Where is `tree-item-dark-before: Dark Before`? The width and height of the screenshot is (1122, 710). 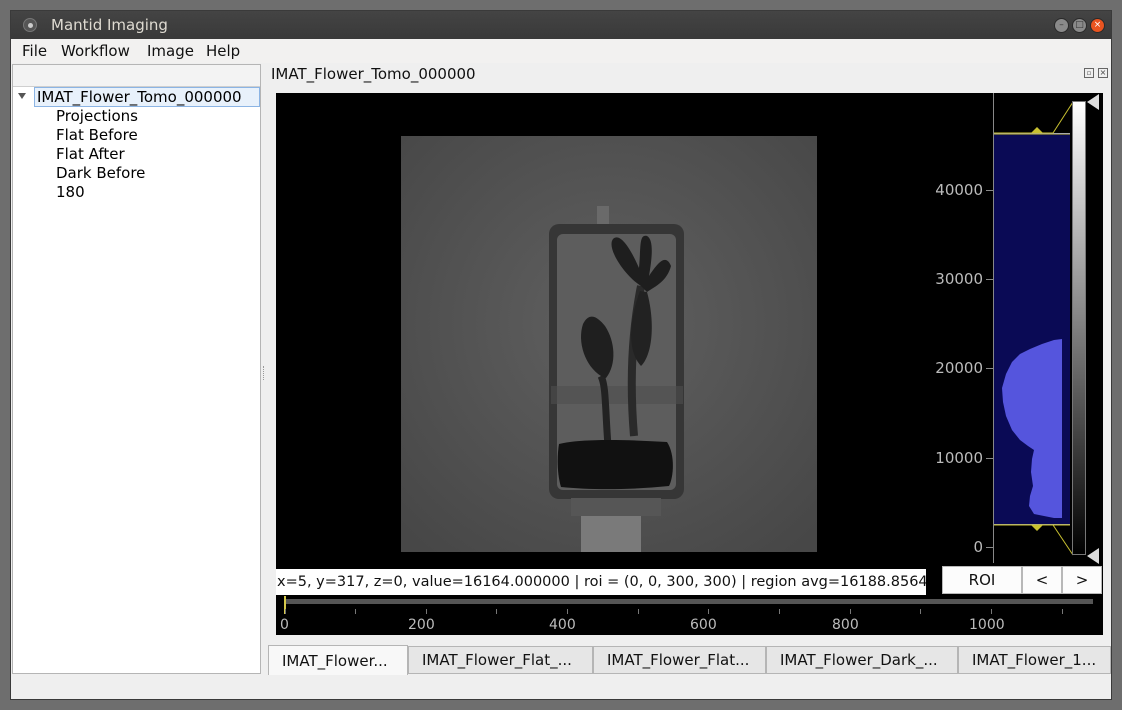
tree-item-dark-before: Dark Before is located at coordinates (100, 173).